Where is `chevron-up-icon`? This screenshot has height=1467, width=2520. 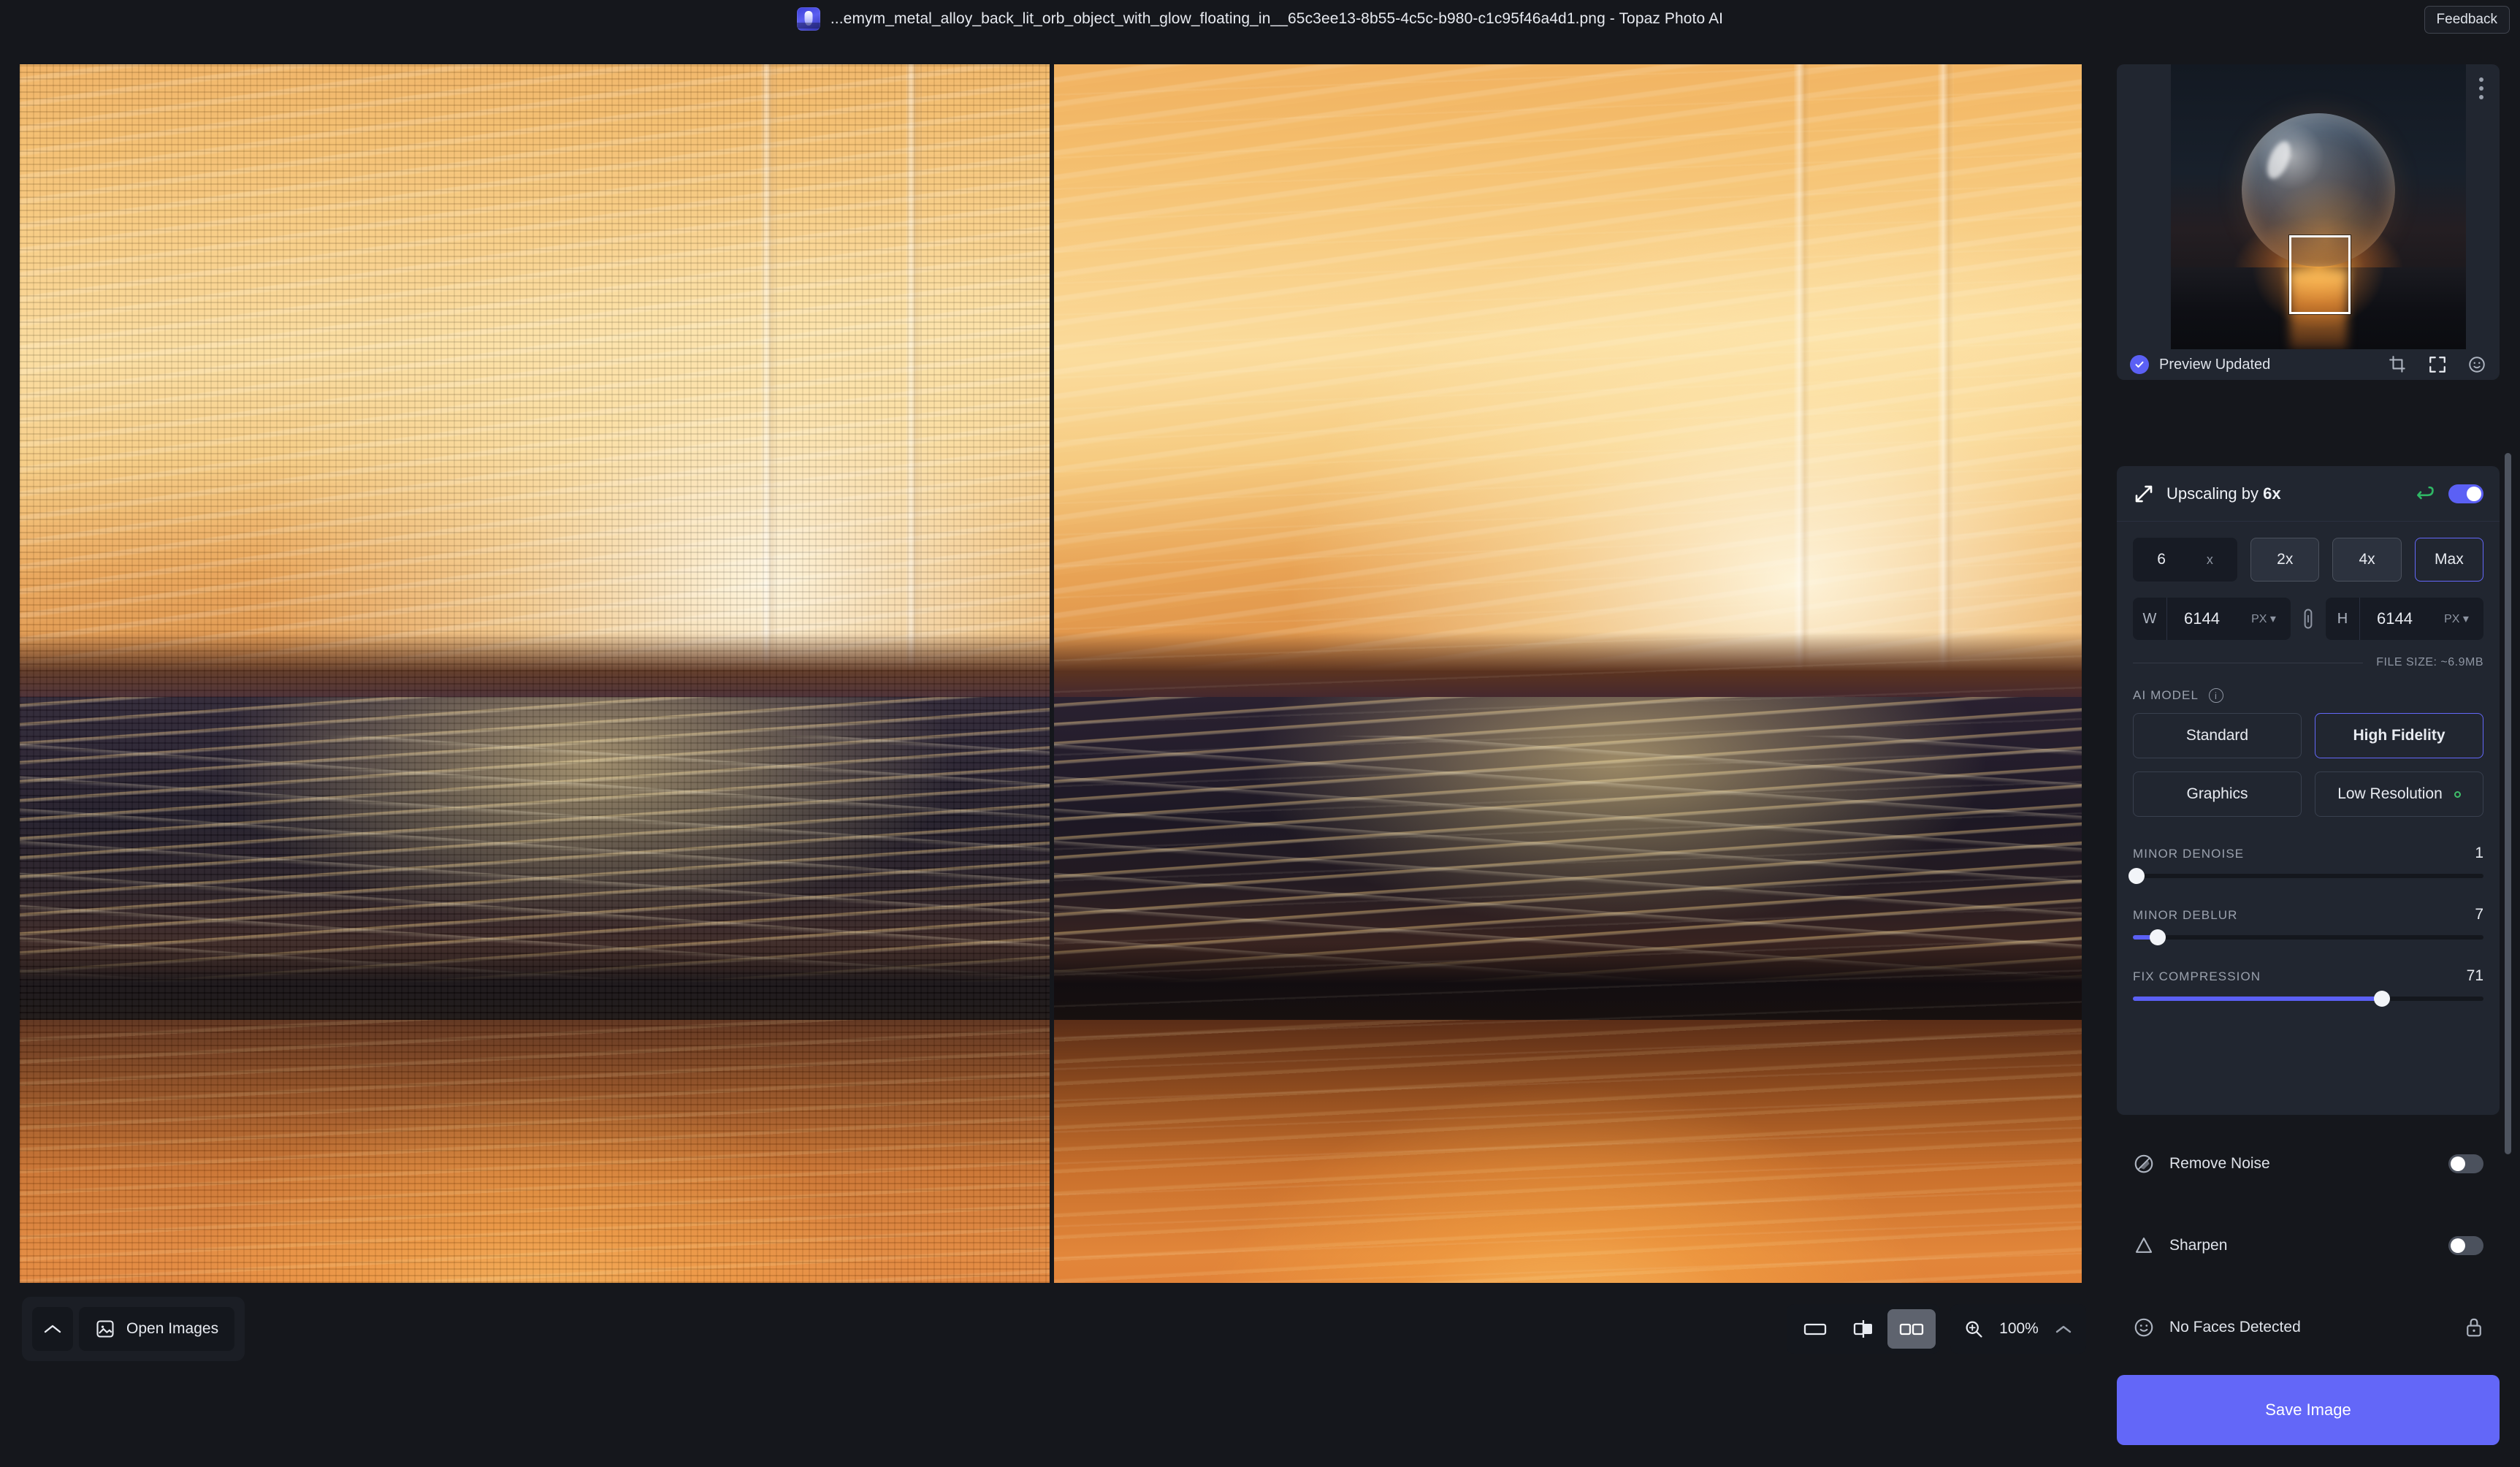
chevron-up-icon is located at coordinates (52, 1329).